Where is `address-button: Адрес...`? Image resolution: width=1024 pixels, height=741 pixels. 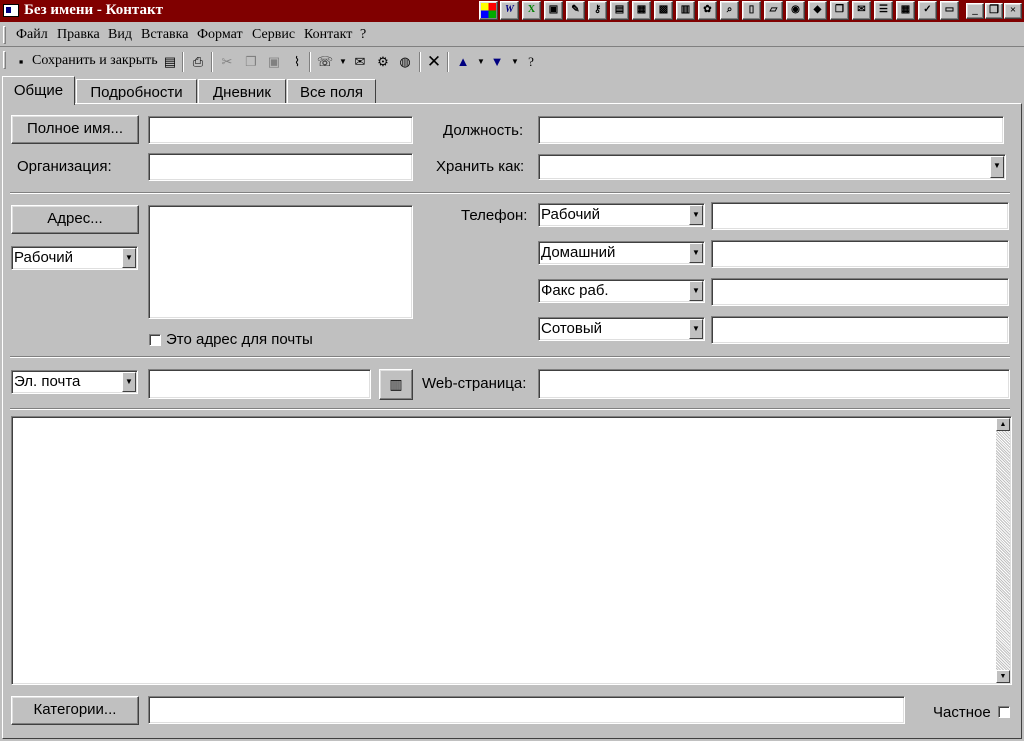
address-button: Адрес... is located at coordinates (75, 219).